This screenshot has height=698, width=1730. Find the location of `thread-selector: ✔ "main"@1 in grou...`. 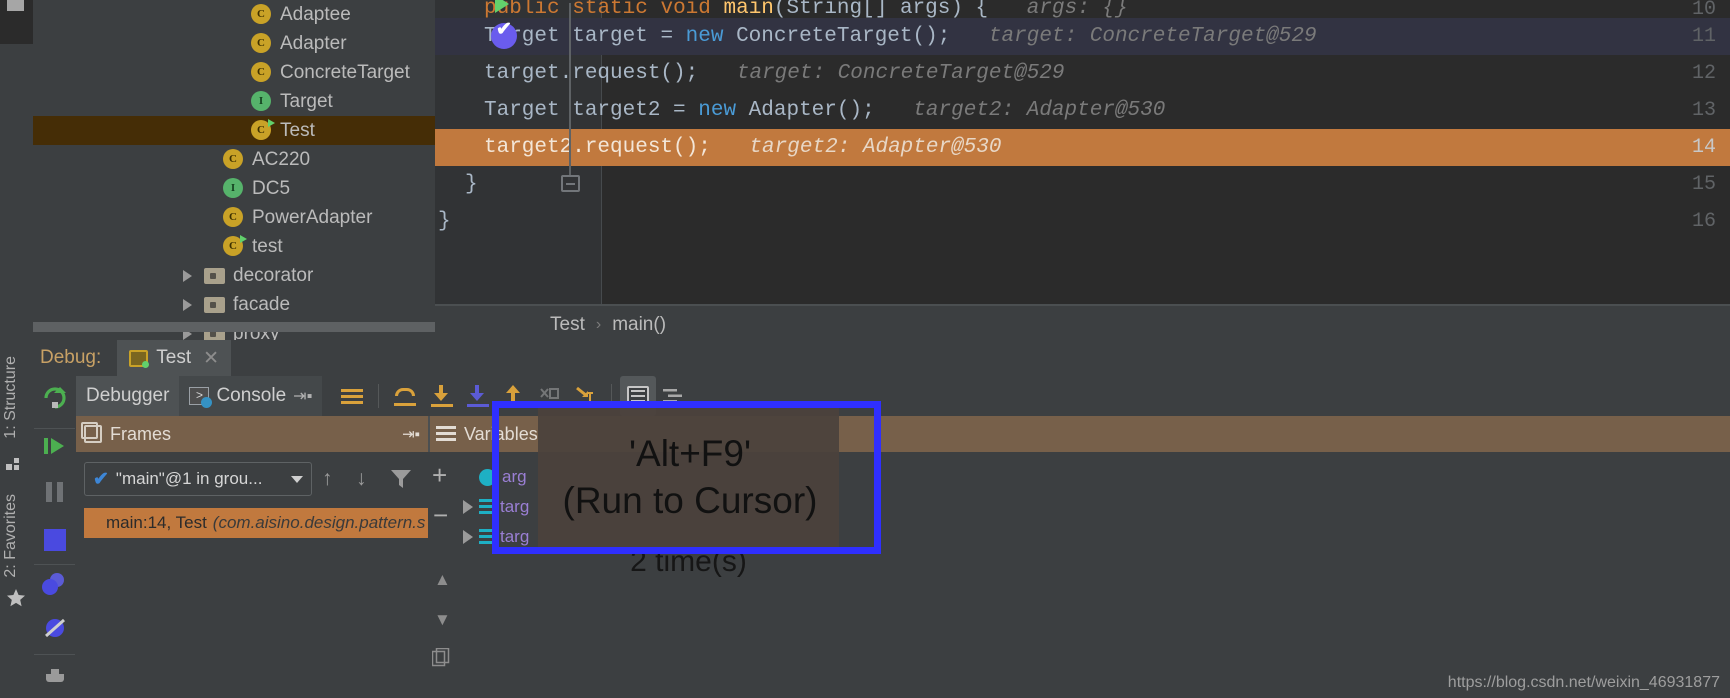

thread-selector: ✔ "main"@1 in grou... is located at coordinates (198, 479).